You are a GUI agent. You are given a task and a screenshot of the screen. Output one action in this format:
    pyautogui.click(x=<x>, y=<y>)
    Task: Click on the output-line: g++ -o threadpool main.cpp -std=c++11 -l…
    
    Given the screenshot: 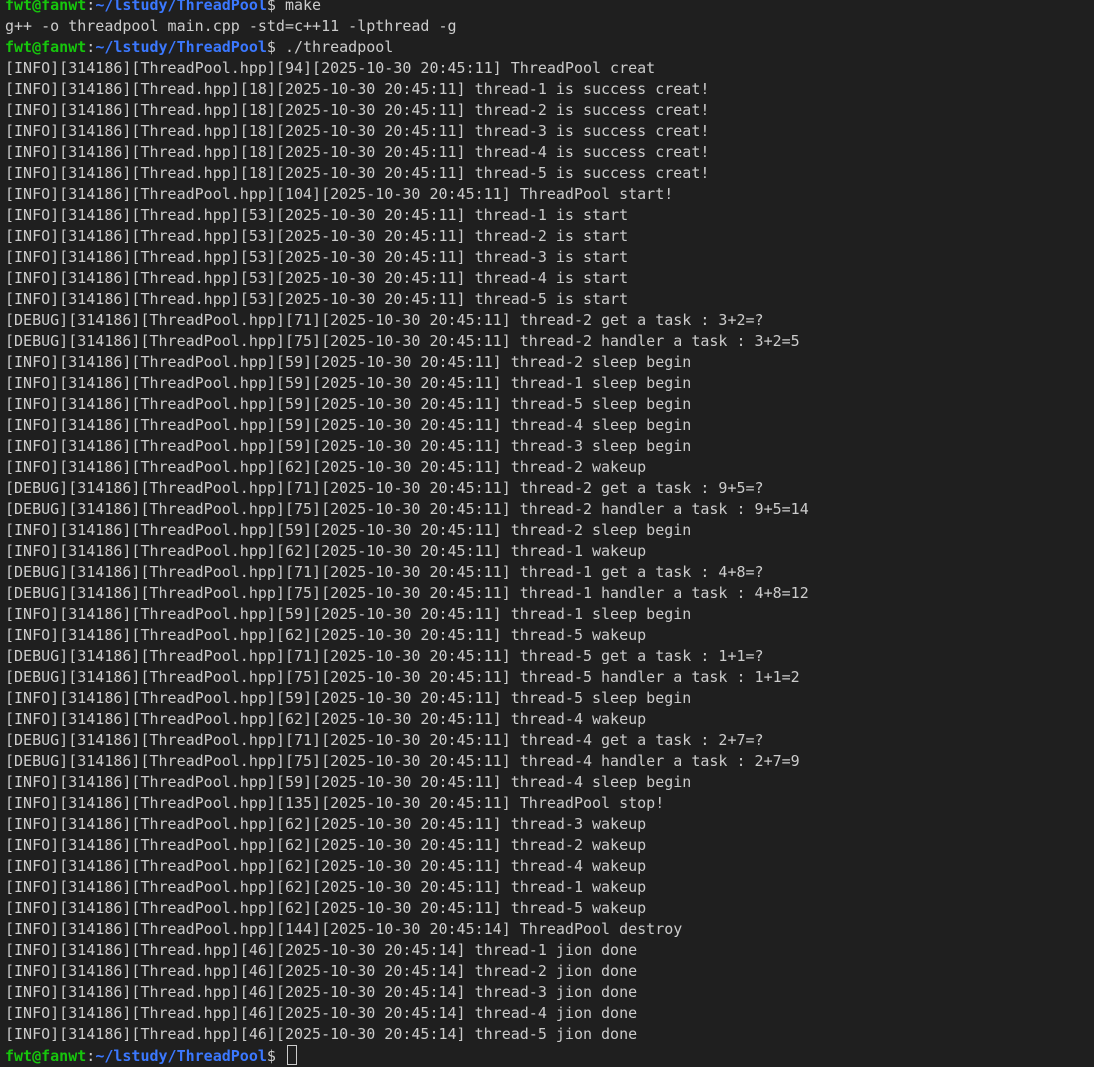 What is the action you would take?
    pyautogui.click(x=231, y=26)
    